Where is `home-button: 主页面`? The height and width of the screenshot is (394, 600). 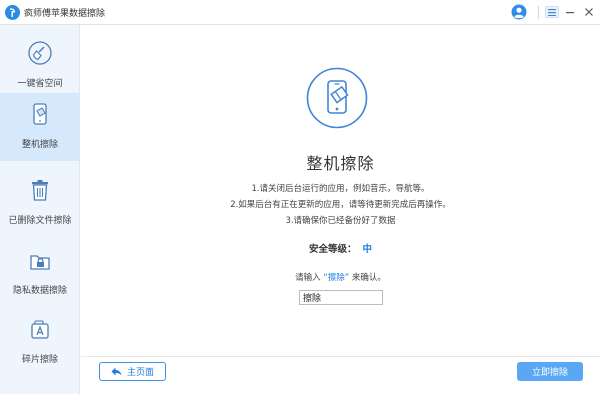
home-button: 主页面 is located at coordinates (132, 371).